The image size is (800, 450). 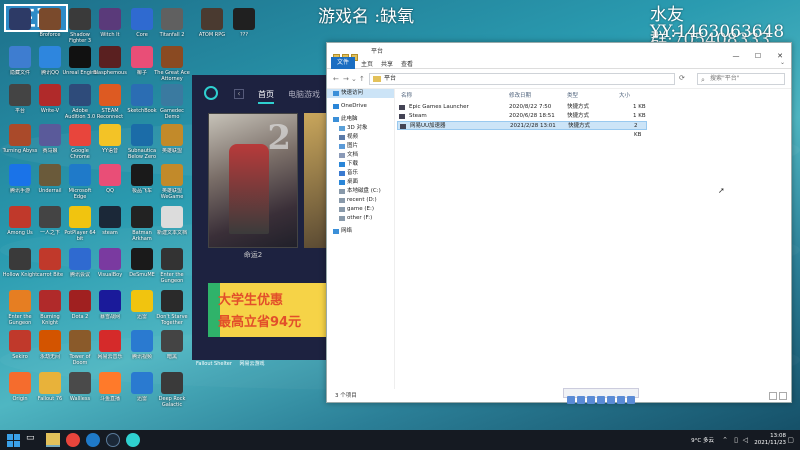 I want to click on refresh-icon: ⟳, so click(x=682, y=78).